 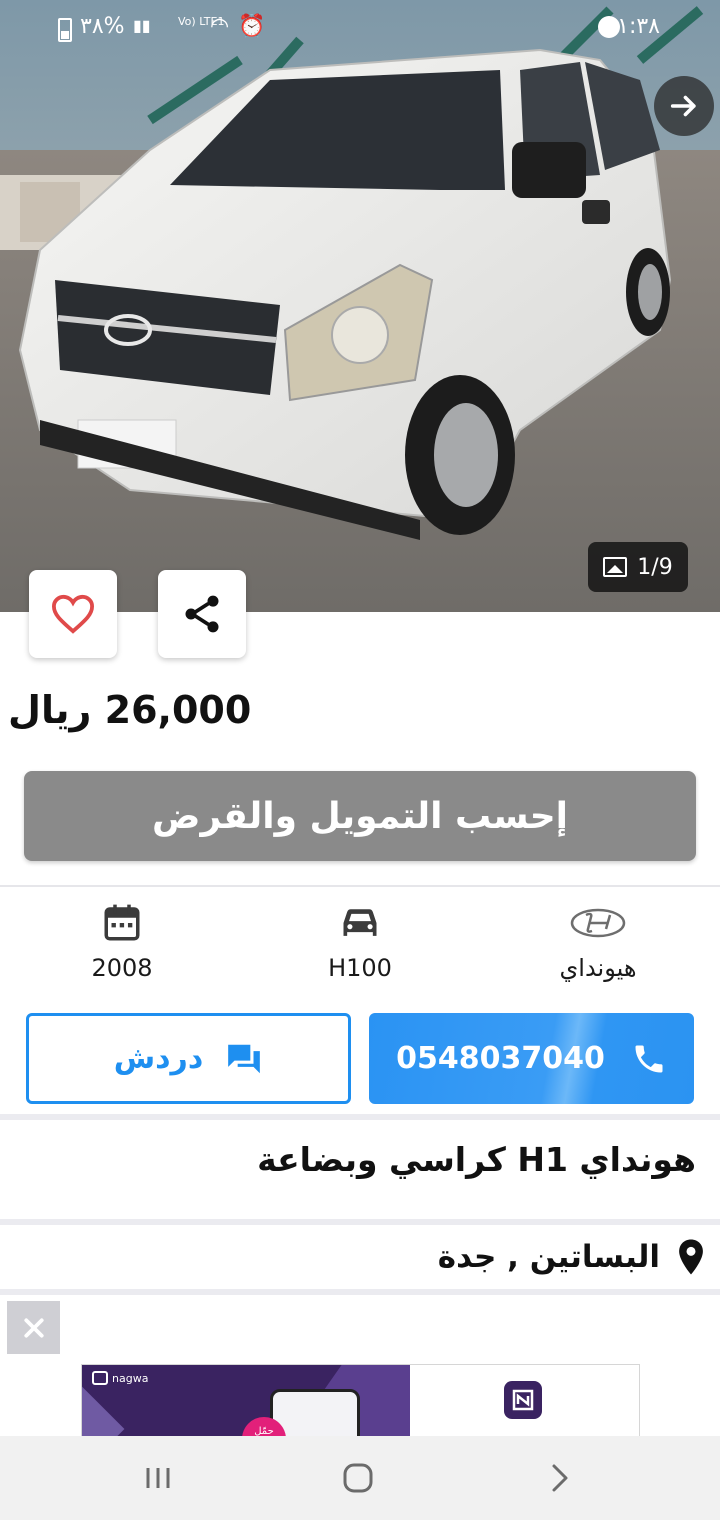 What do you see at coordinates (220, 26) in the screenshot?
I see `wifi-icon: ◠` at bounding box center [220, 26].